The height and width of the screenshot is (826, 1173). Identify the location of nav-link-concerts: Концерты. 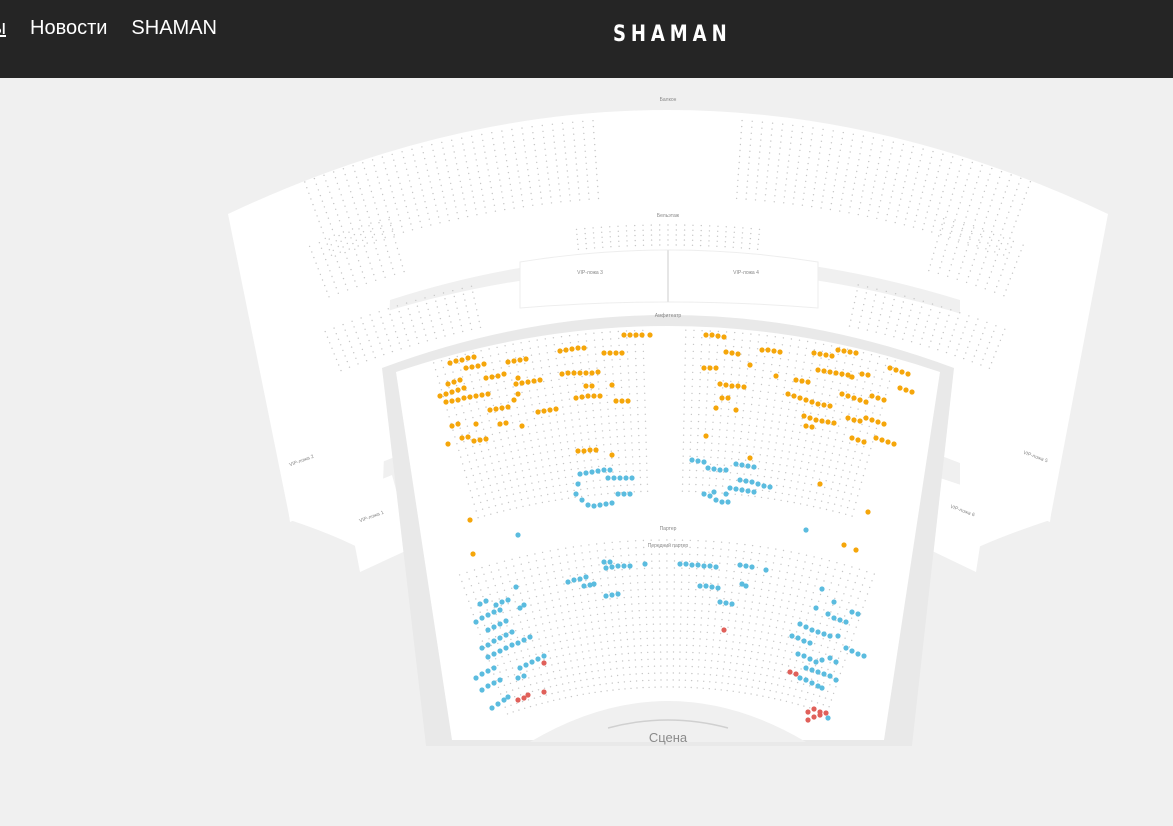
(3, 28).